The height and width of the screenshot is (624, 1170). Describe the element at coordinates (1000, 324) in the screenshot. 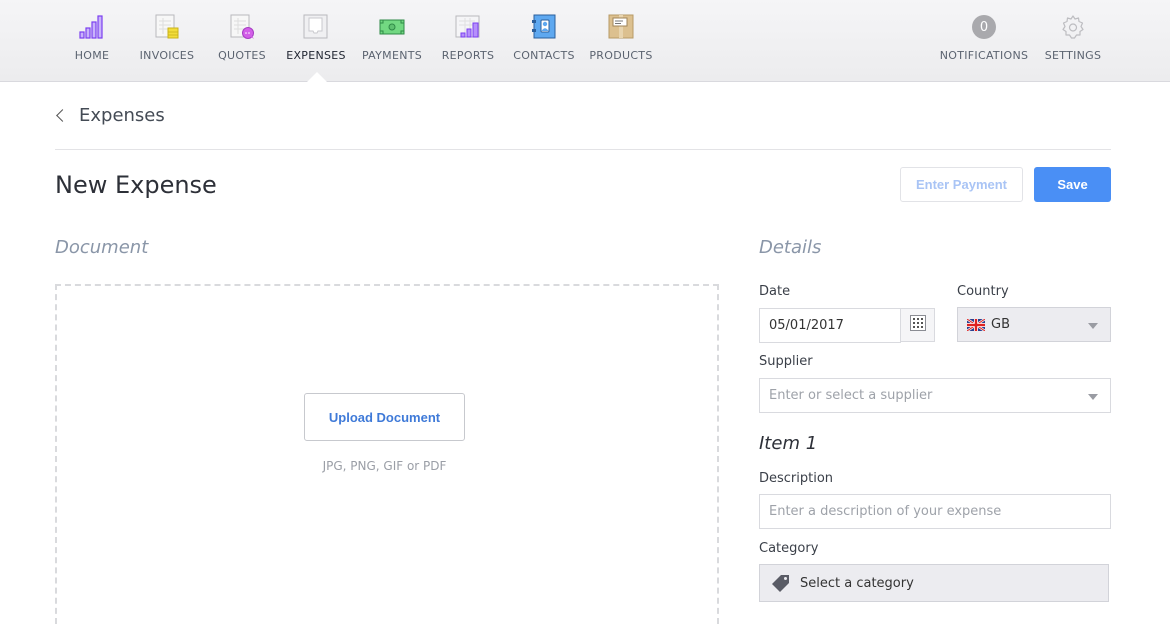

I see `country-value: GB` at that location.